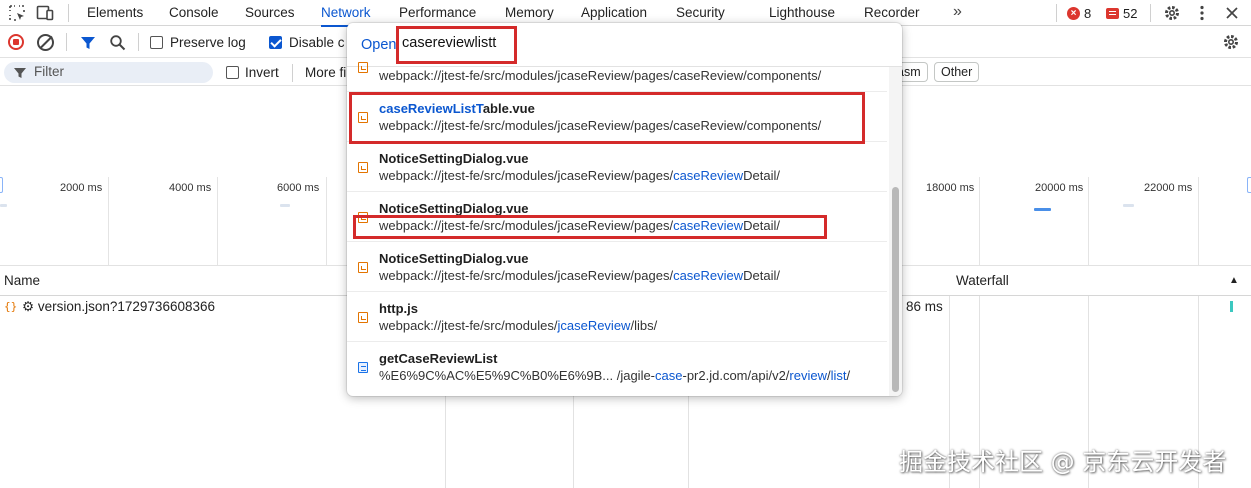 This screenshot has height=488, width=1251. I want to click on stop-recording-button, so click(16, 42).